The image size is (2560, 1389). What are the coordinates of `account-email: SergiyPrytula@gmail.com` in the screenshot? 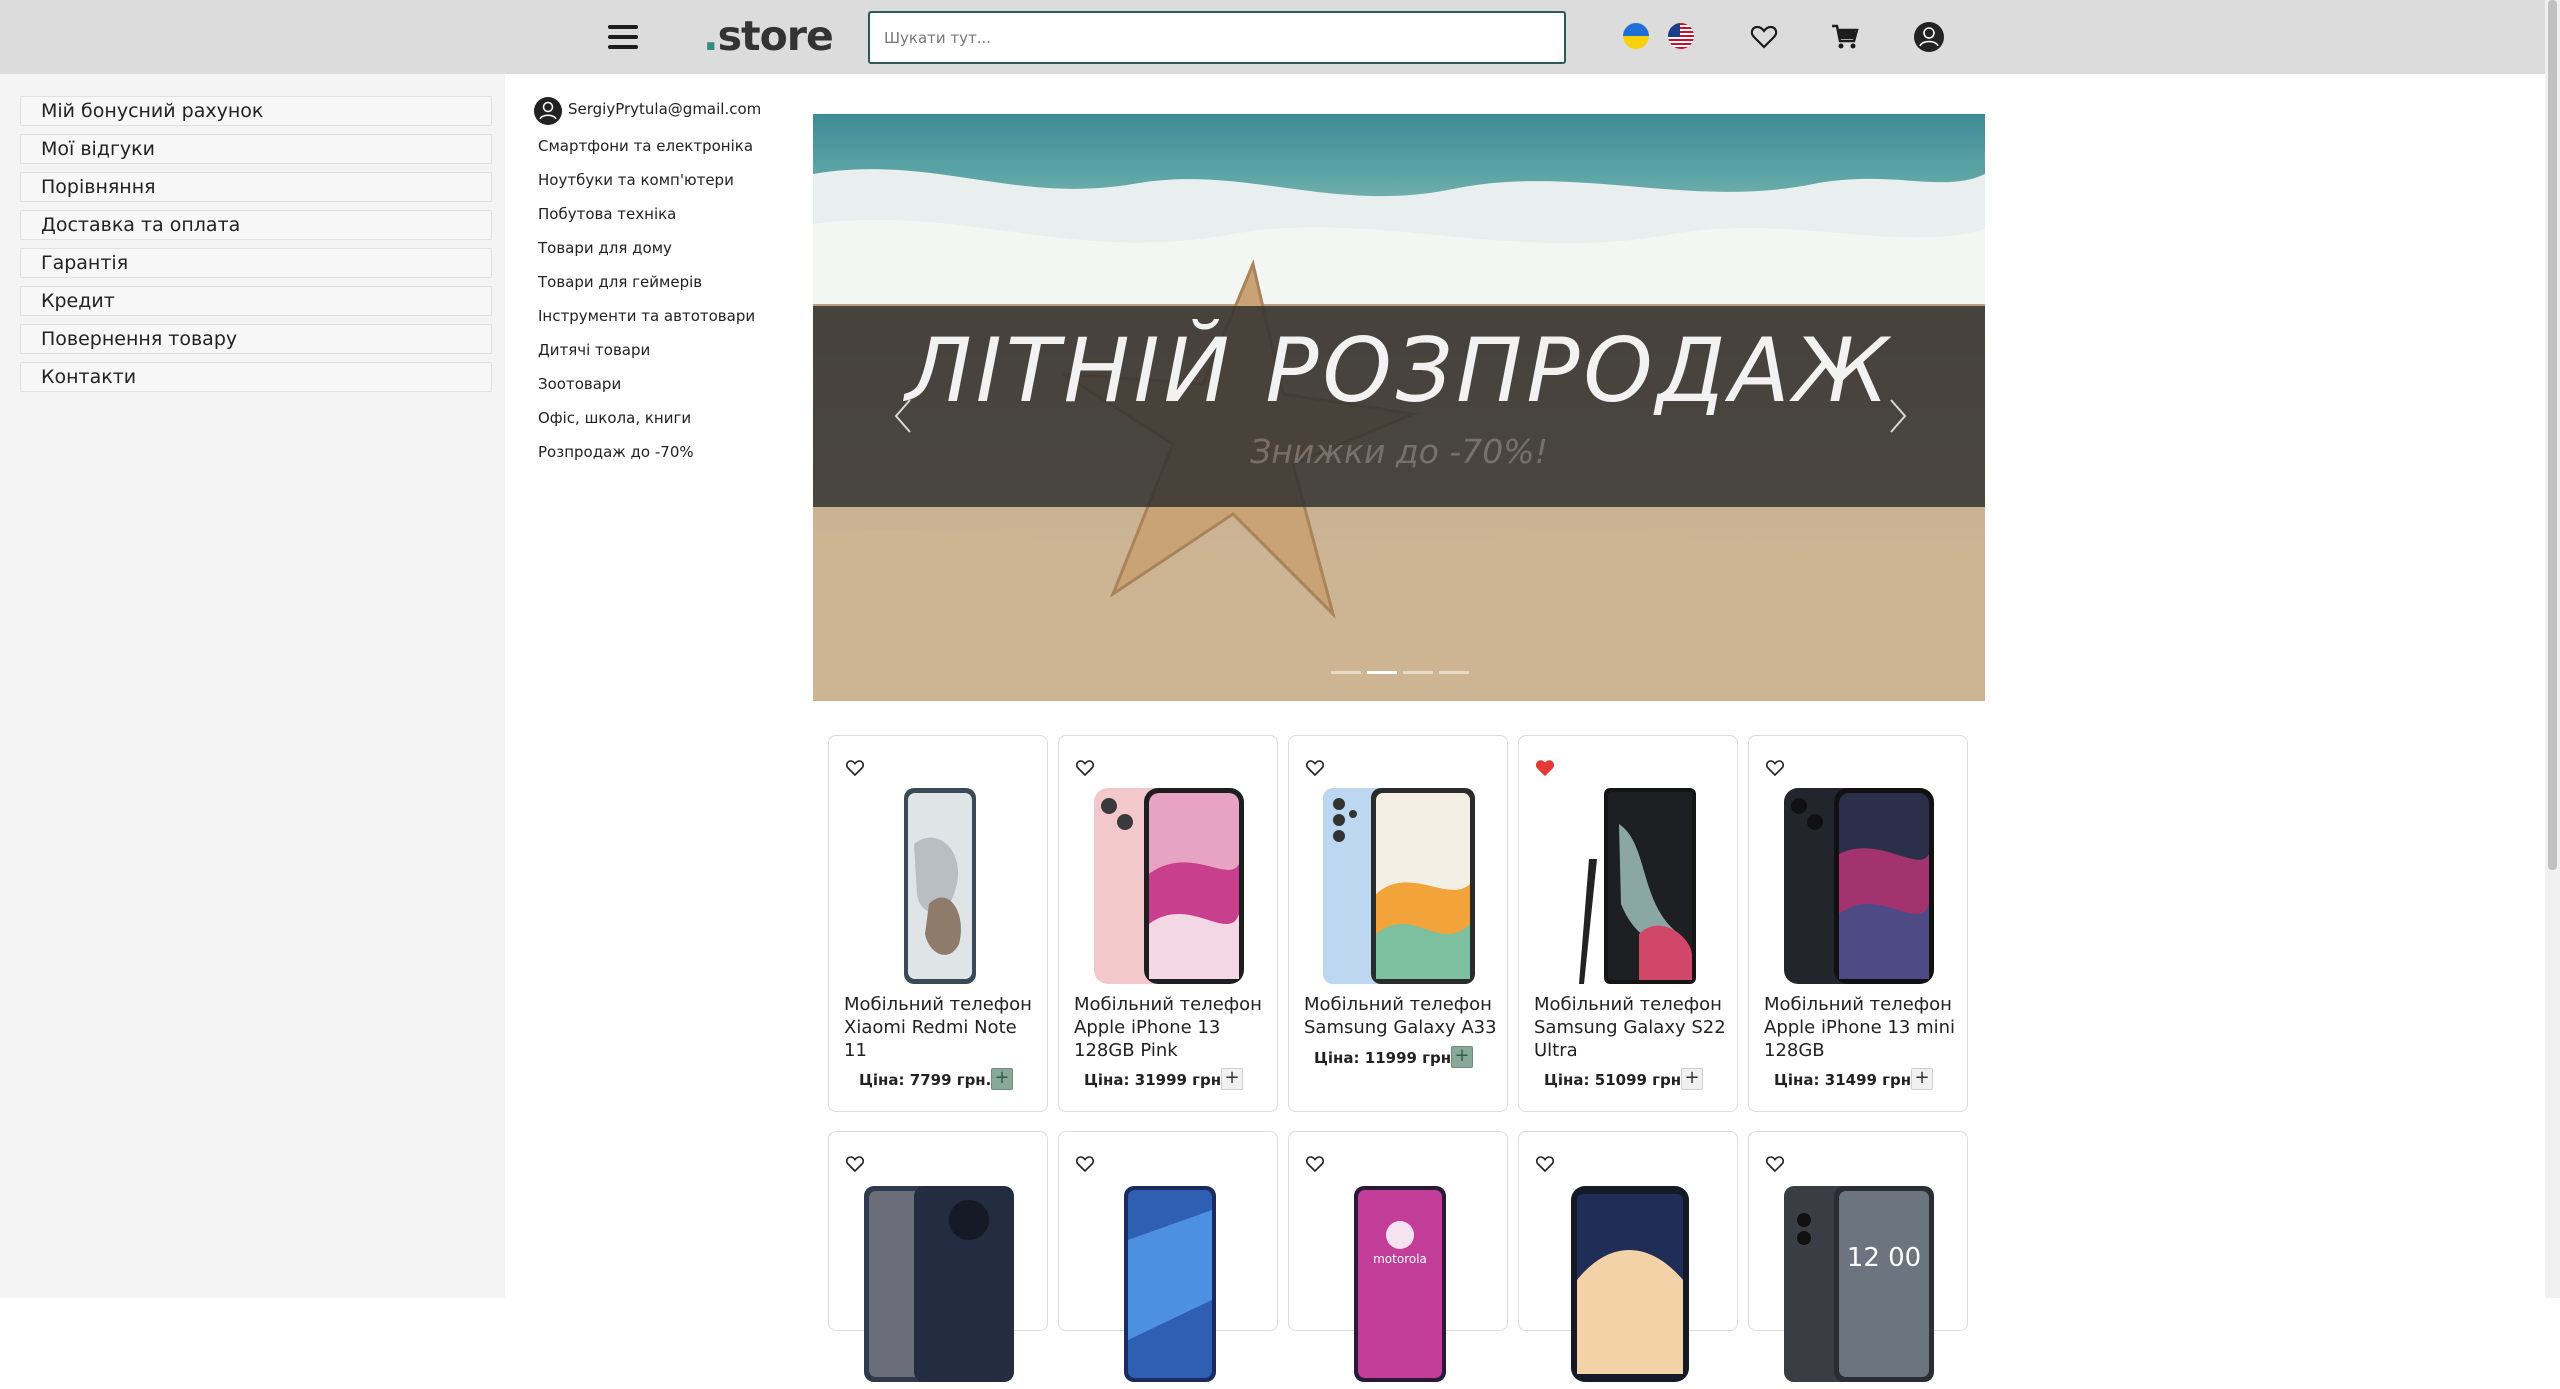 It's located at (664, 109).